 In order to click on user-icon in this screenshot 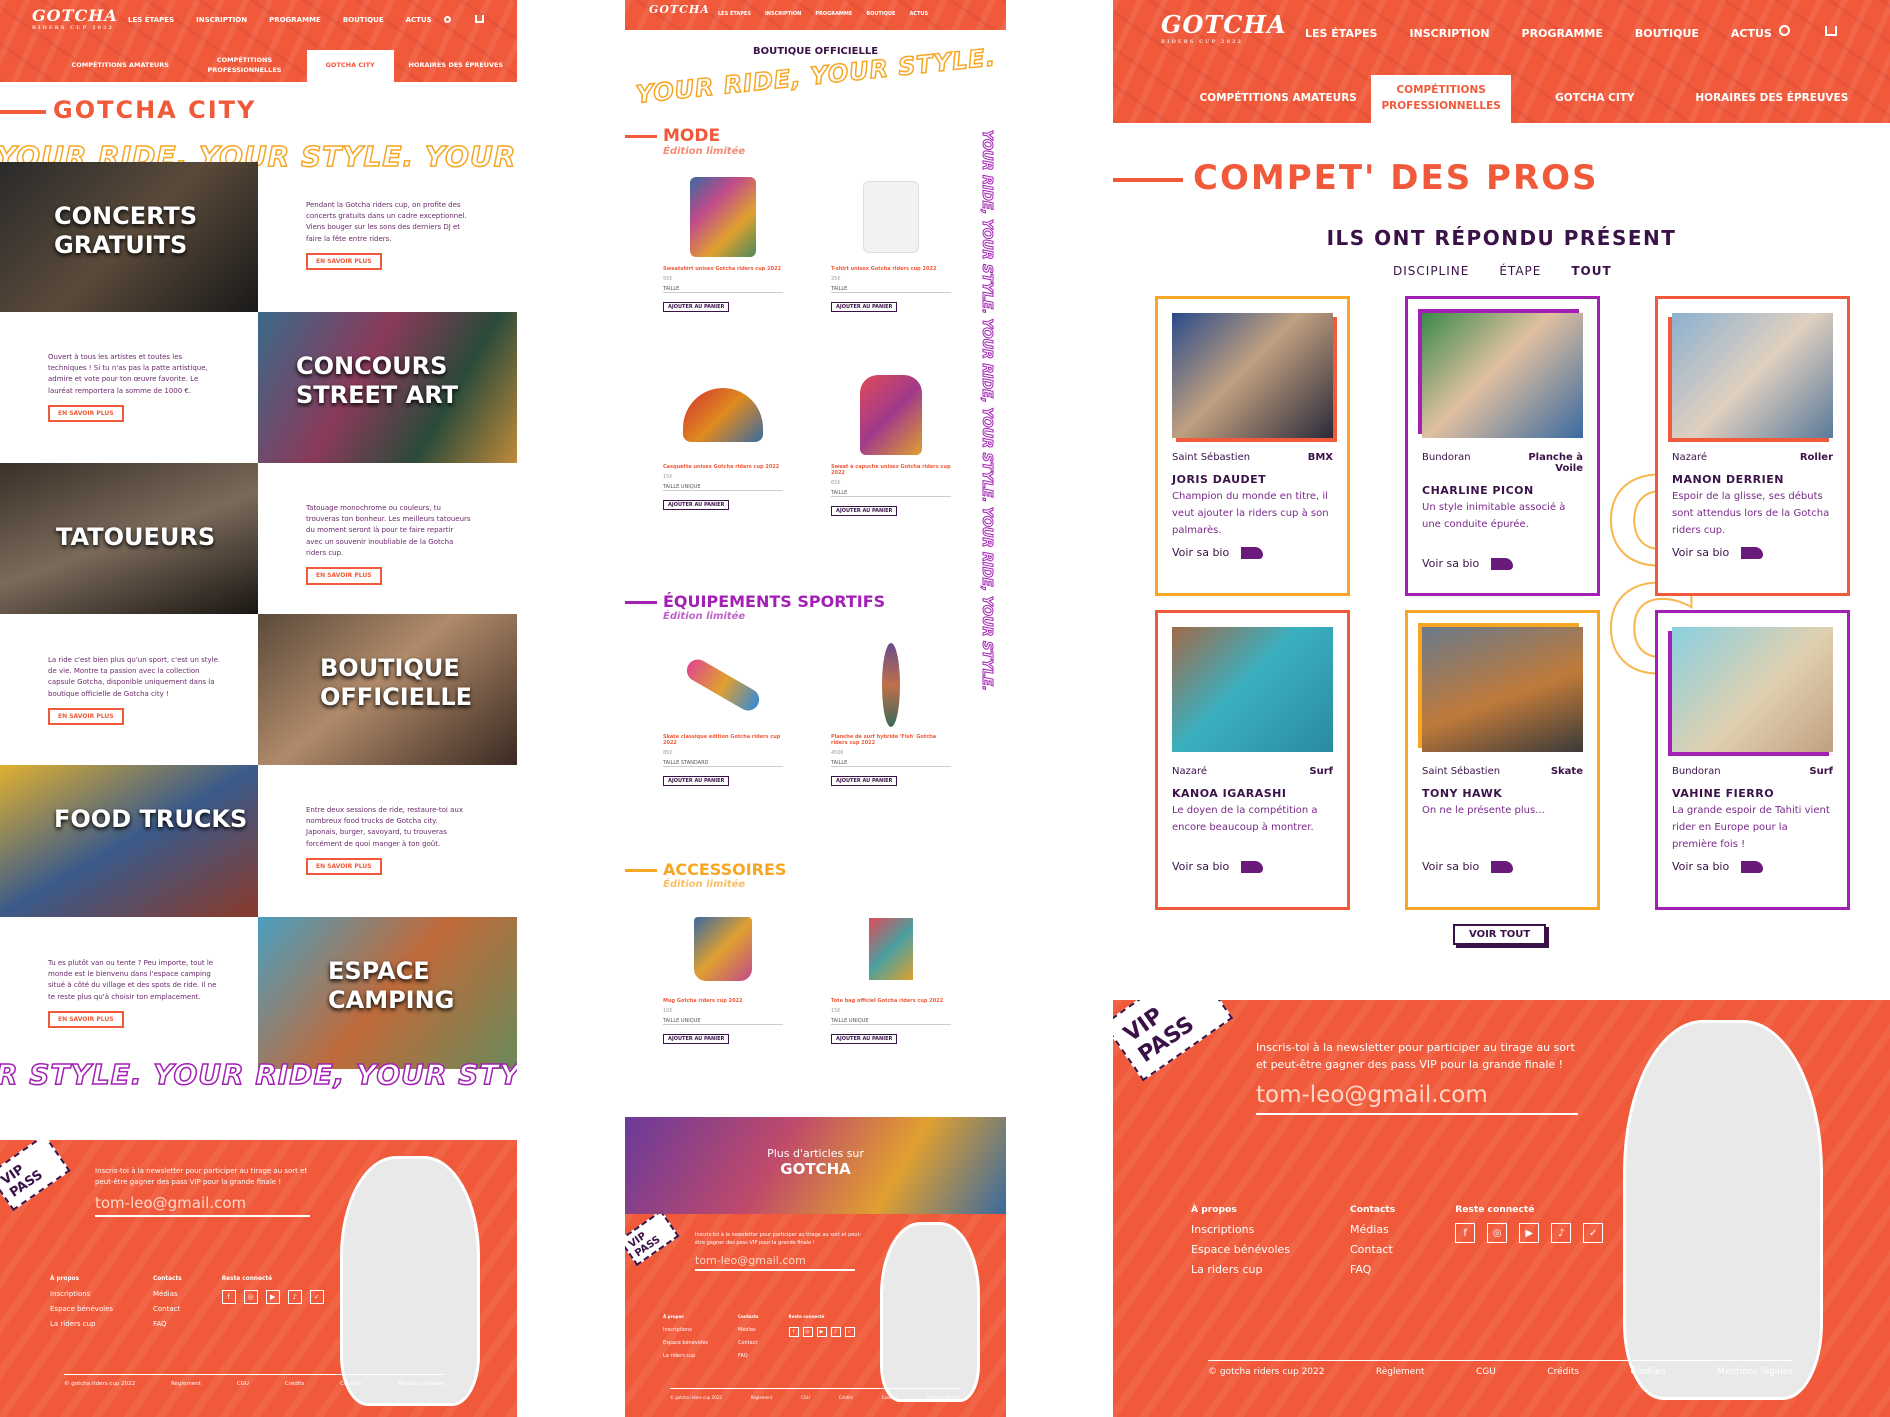, I will do `click(1784, 30)`.